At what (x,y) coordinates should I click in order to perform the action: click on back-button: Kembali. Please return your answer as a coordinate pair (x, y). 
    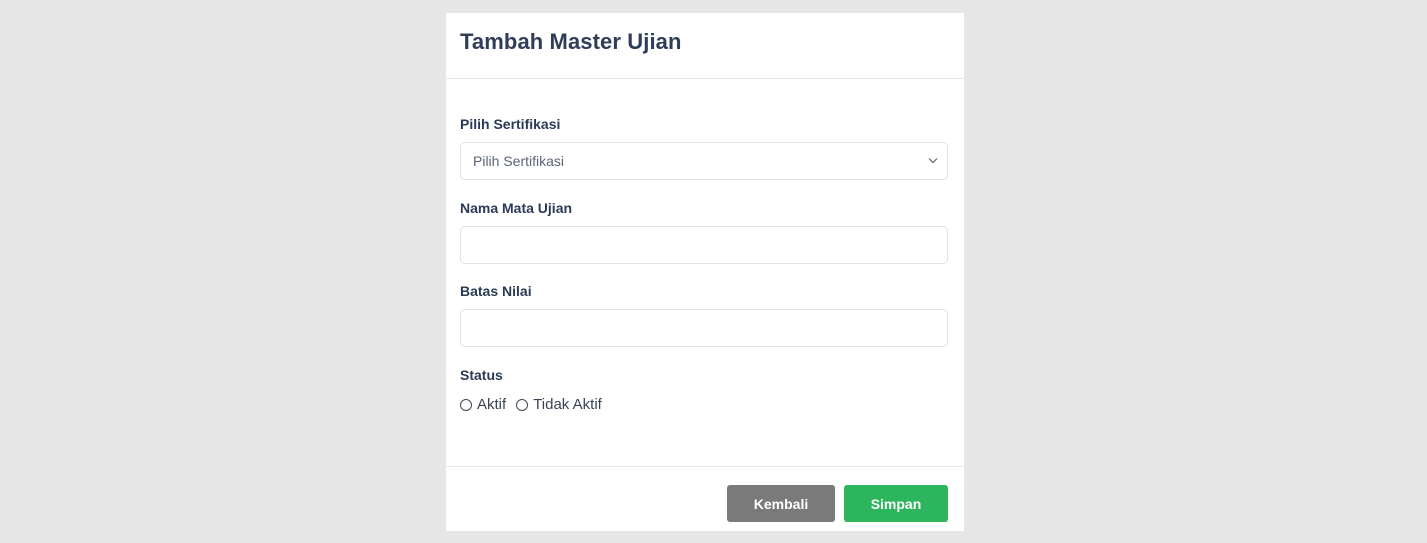
    Looking at the image, I should click on (781, 503).